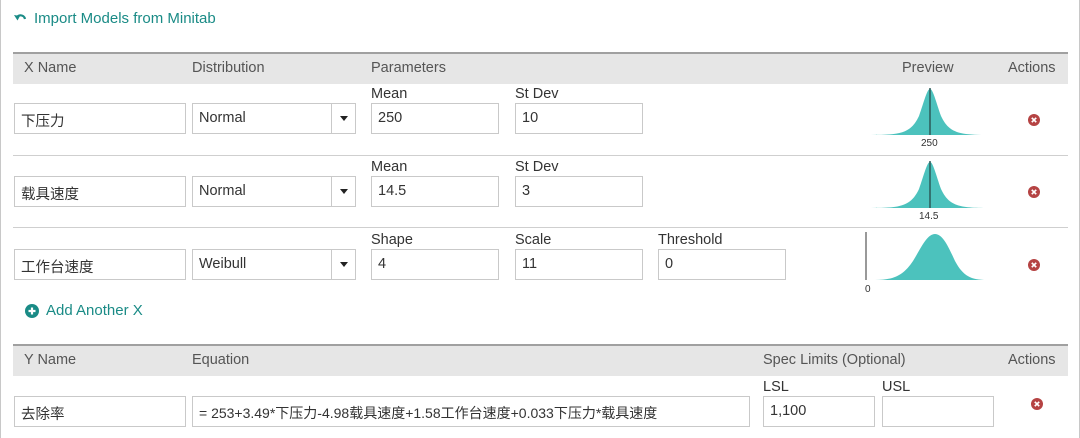 This screenshot has height=438, width=1080. I want to click on distribution-select: Weibull, so click(274, 264).